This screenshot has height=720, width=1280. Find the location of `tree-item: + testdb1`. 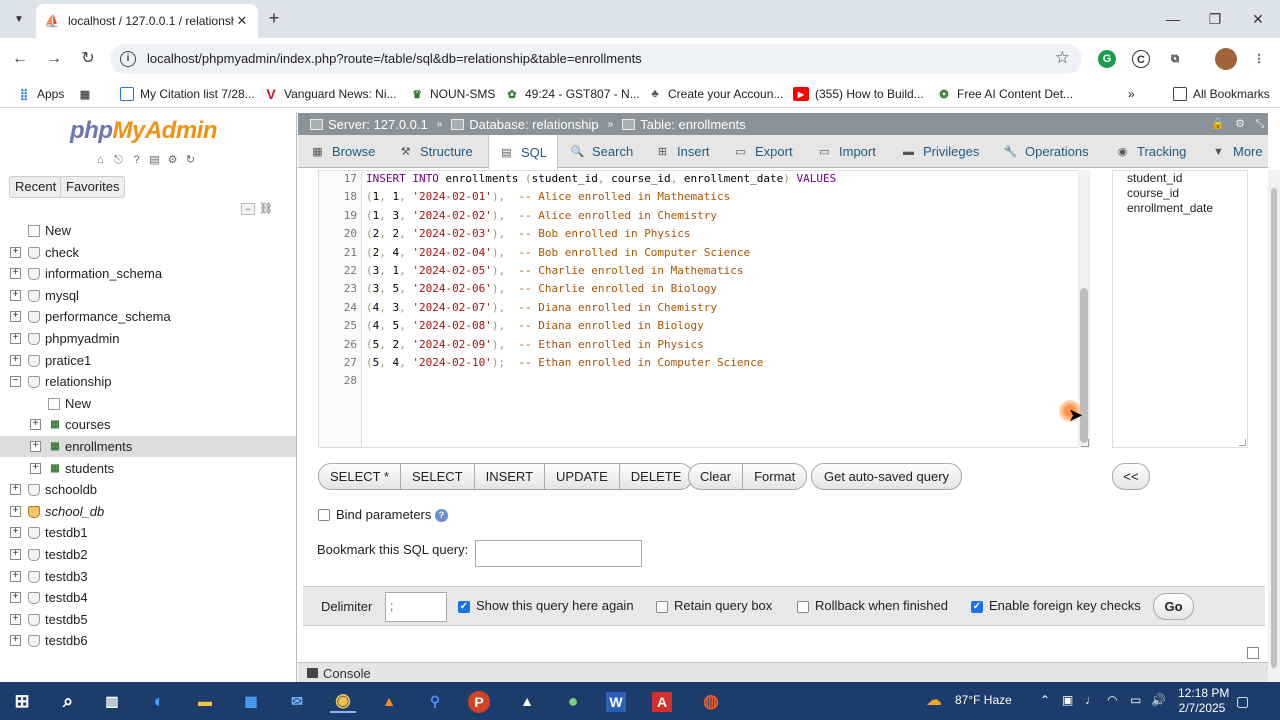

tree-item: + testdb1 is located at coordinates (148, 532).